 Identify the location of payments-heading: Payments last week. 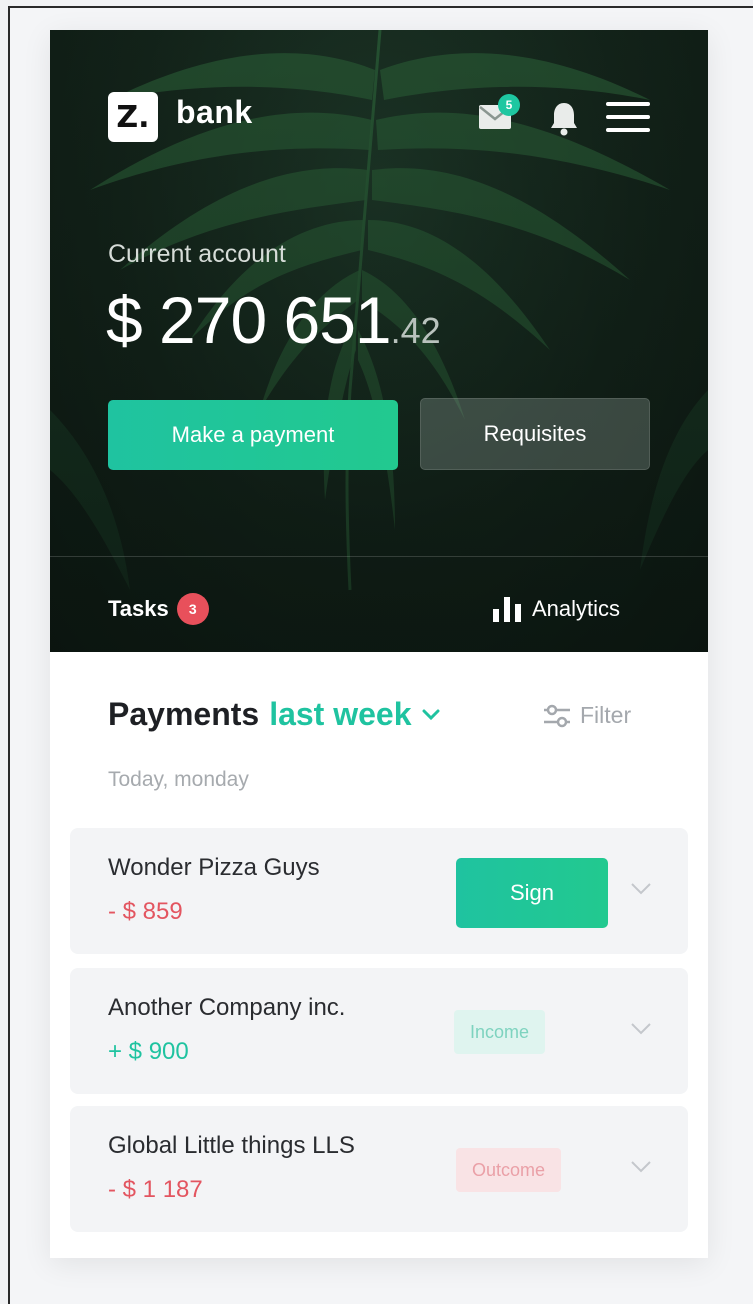
(274, 714).